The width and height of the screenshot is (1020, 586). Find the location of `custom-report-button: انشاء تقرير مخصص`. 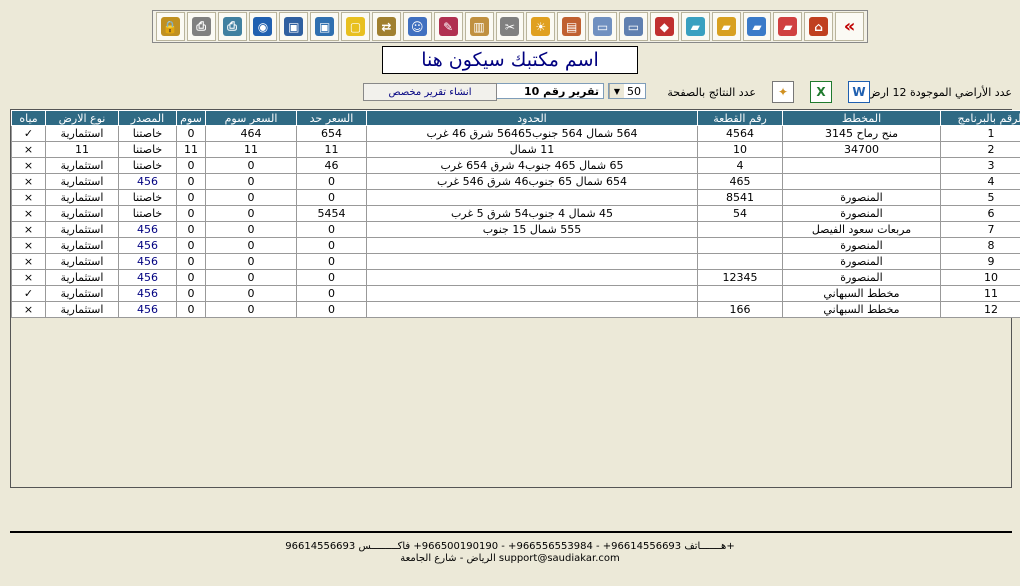

custom-report-button: انشاء تقرير مخصص is located at coordinates (430, 92).